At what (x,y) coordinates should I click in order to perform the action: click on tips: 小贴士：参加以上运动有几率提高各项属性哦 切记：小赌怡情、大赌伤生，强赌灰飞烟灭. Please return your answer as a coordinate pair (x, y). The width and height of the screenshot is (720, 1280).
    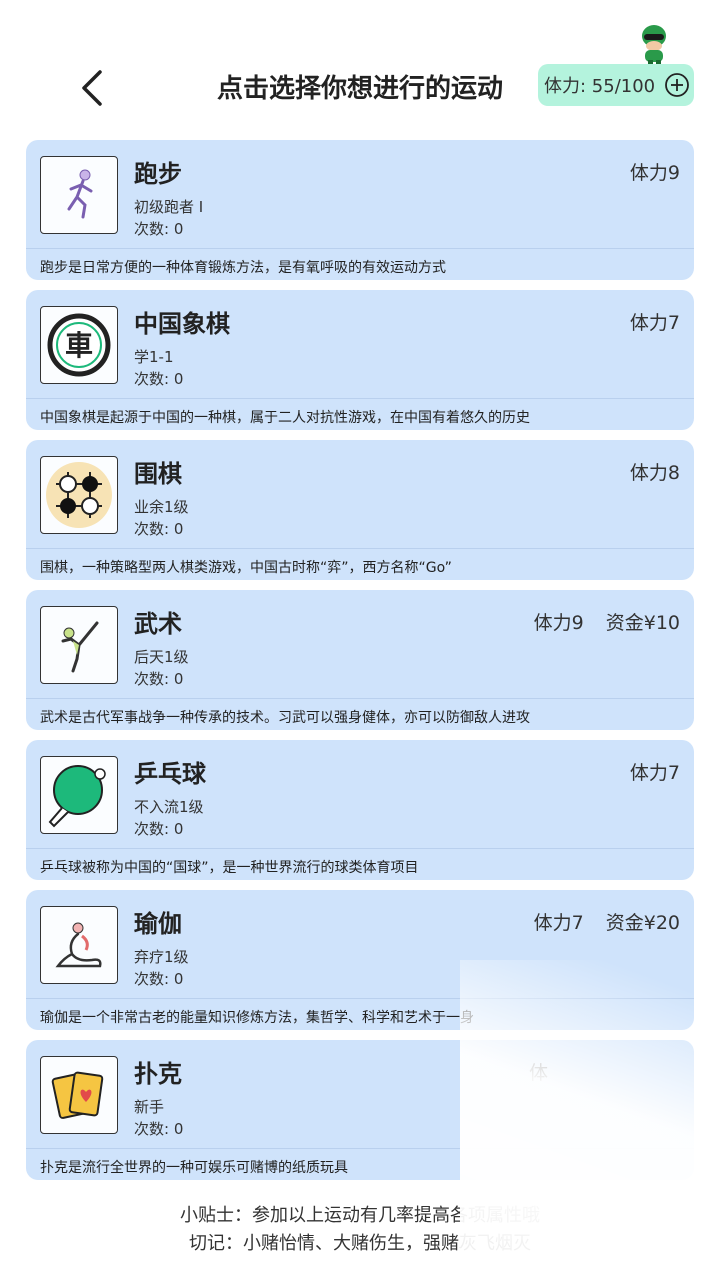
    Looking at the image, I should click on (360, 1230).